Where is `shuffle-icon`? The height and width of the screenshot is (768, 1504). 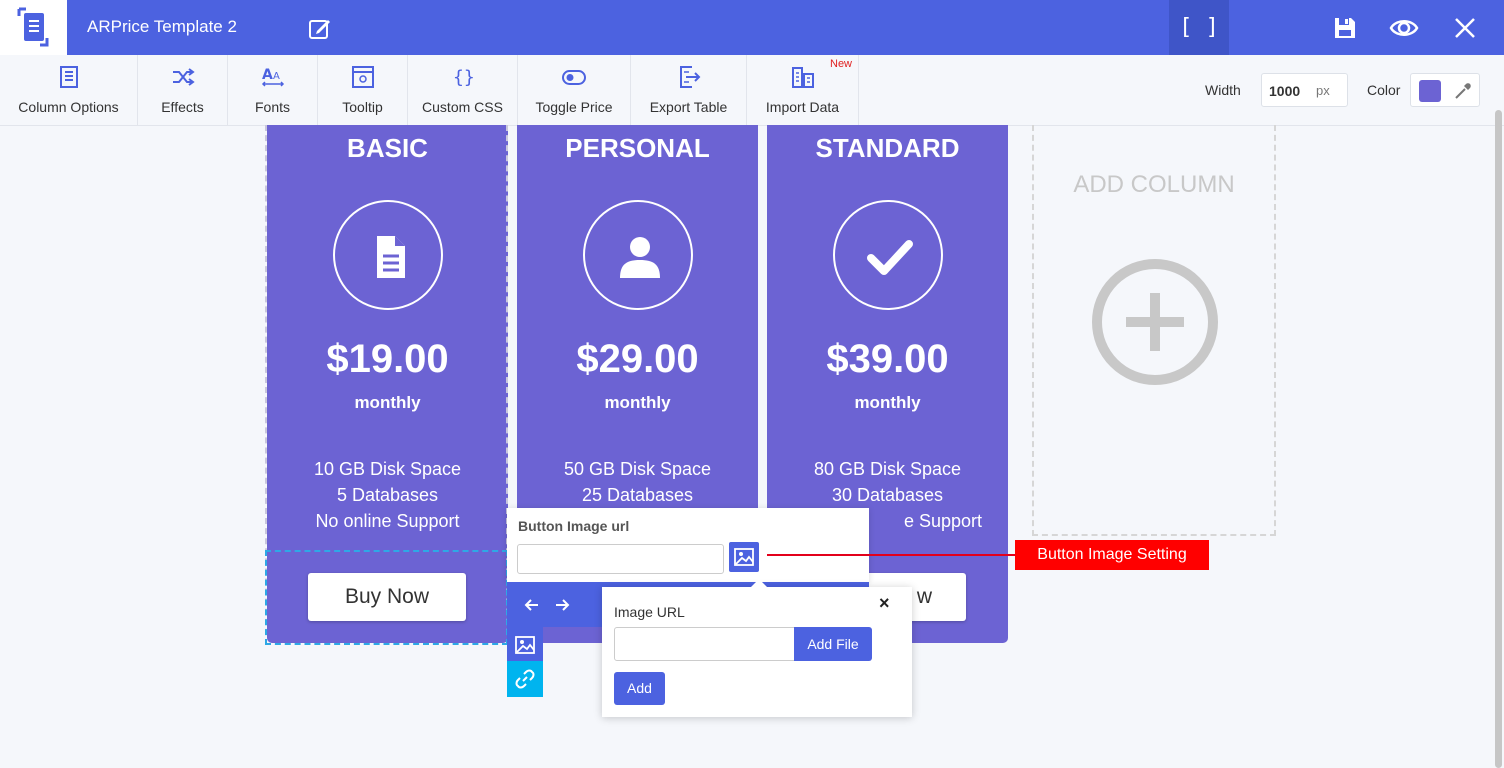 shuffle-icon is located at coordinates (183, 77).